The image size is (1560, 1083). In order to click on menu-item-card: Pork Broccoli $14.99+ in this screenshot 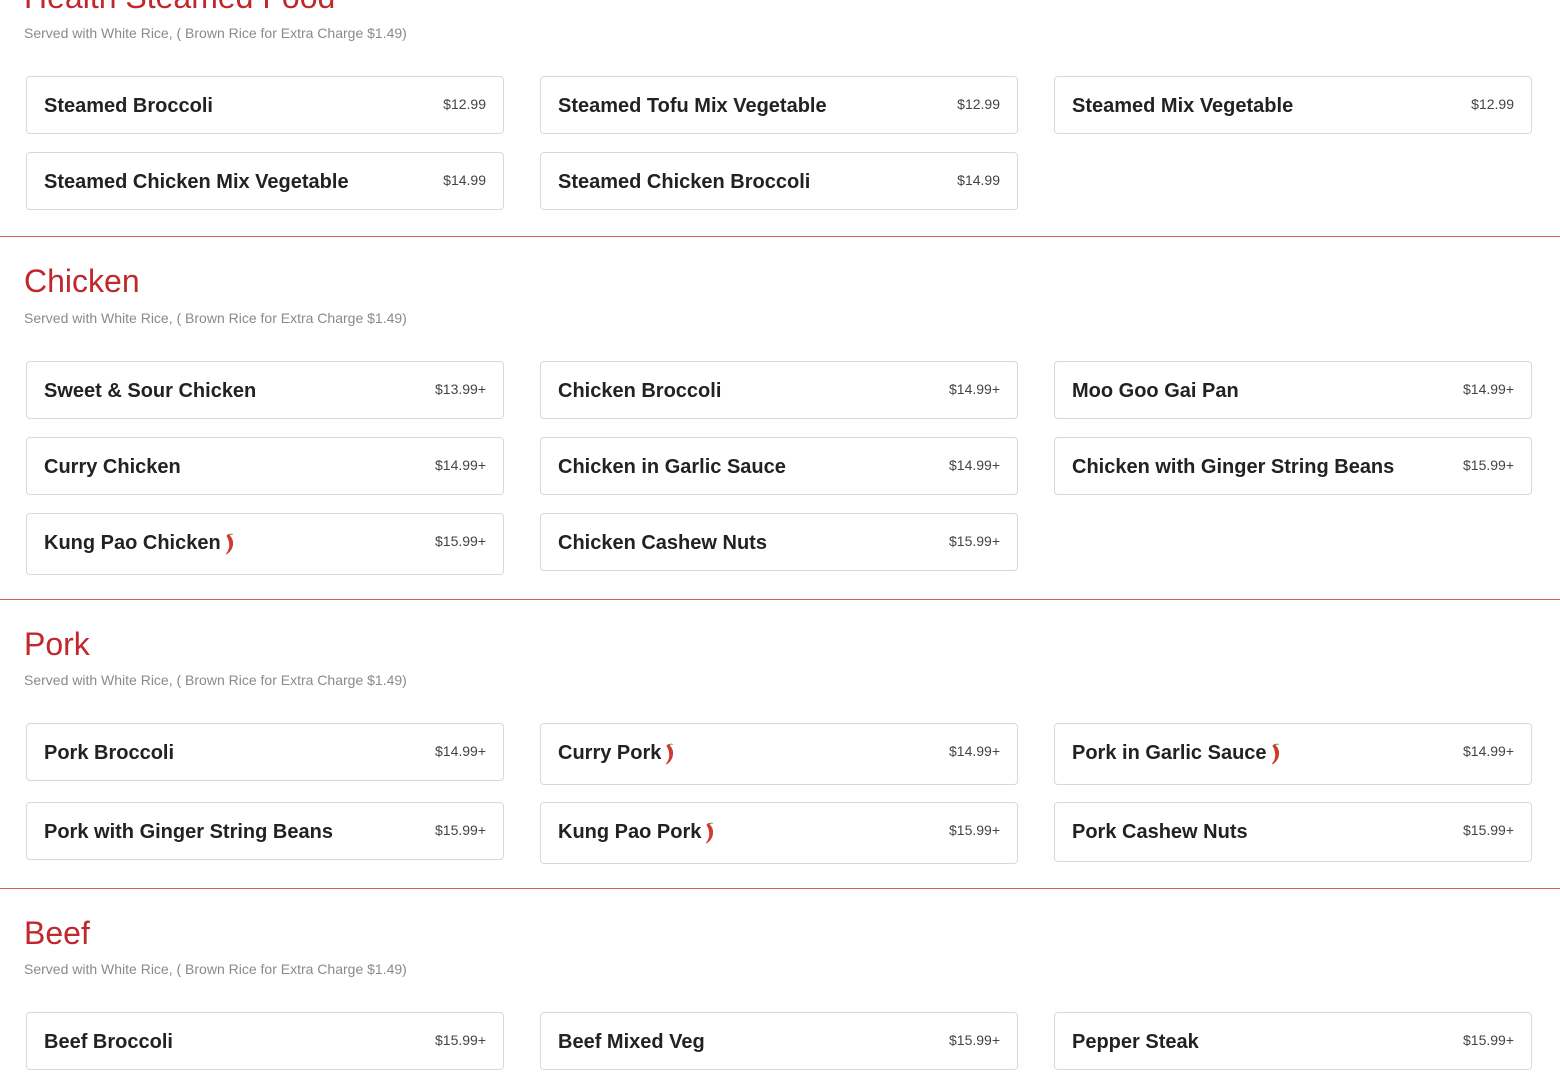, I will do `click(265, 752)`.